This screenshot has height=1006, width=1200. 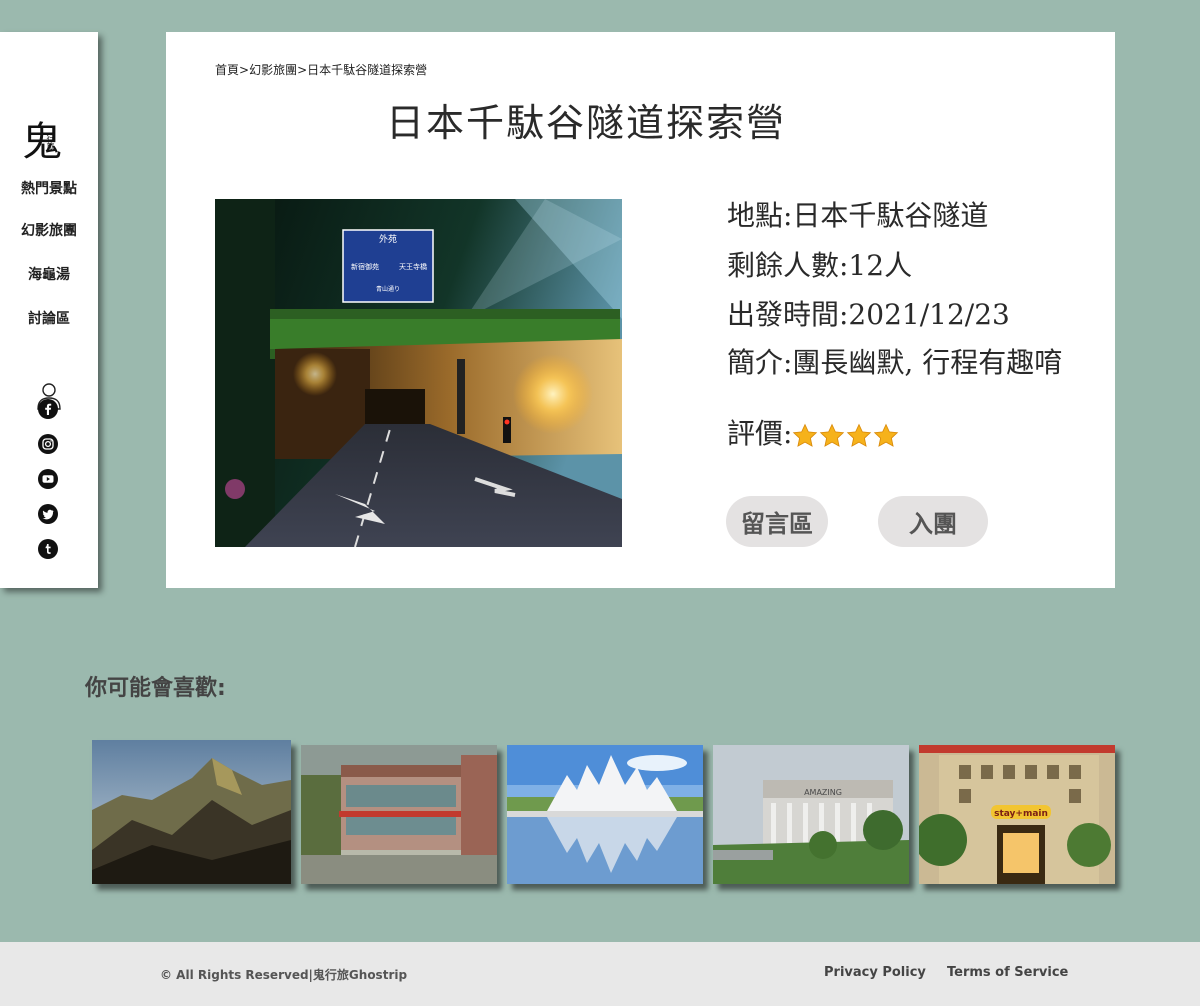 I want to click on youtube-icon, so click(x=48, y=479).